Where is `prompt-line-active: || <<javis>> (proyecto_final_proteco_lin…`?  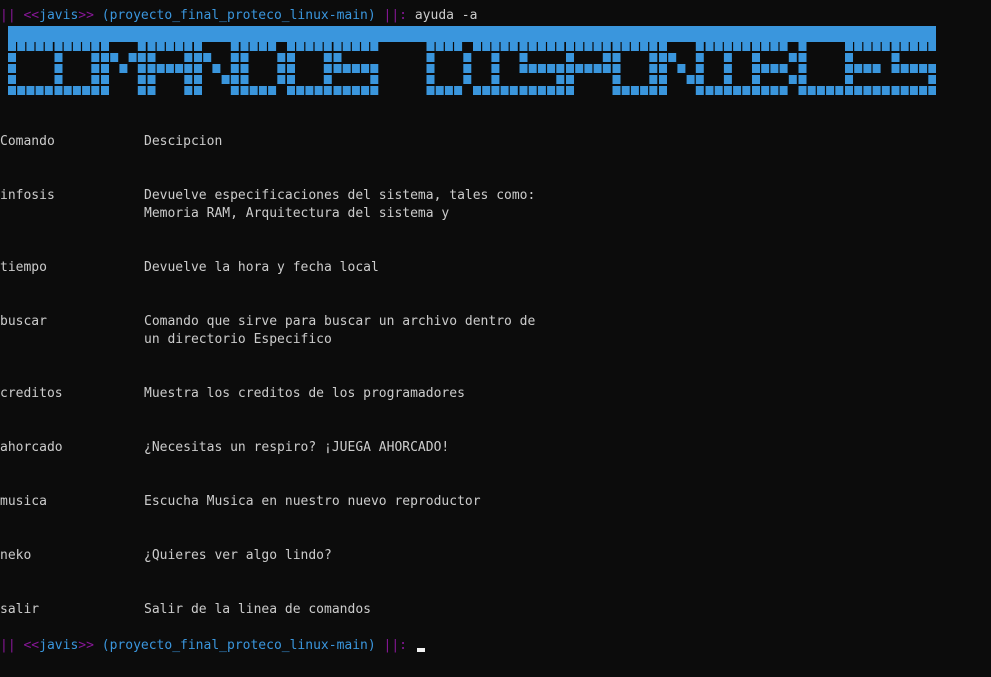
prompt-line-active: || <<javis>> (proyecto_final_proteco_lin… is located at coordinates (212, 646).